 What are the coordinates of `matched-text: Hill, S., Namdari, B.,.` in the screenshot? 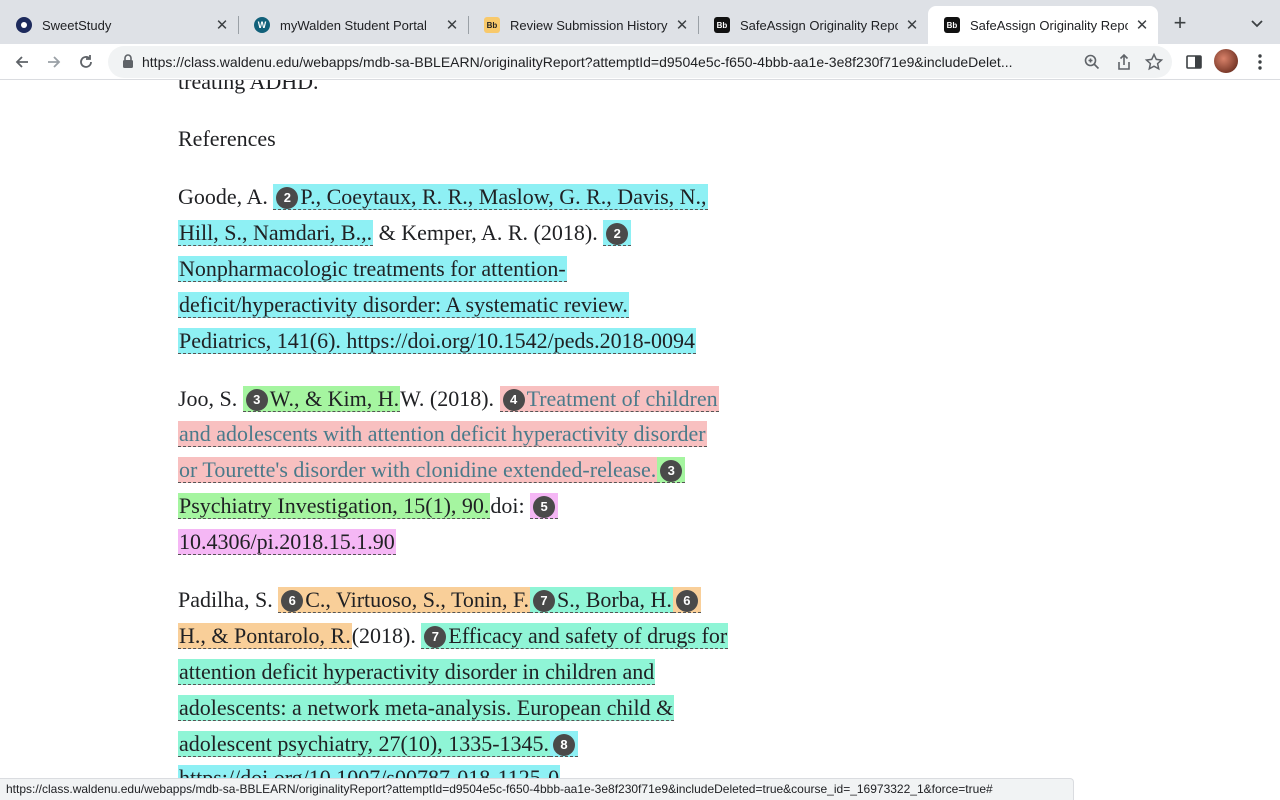 It's located at (276, 232).